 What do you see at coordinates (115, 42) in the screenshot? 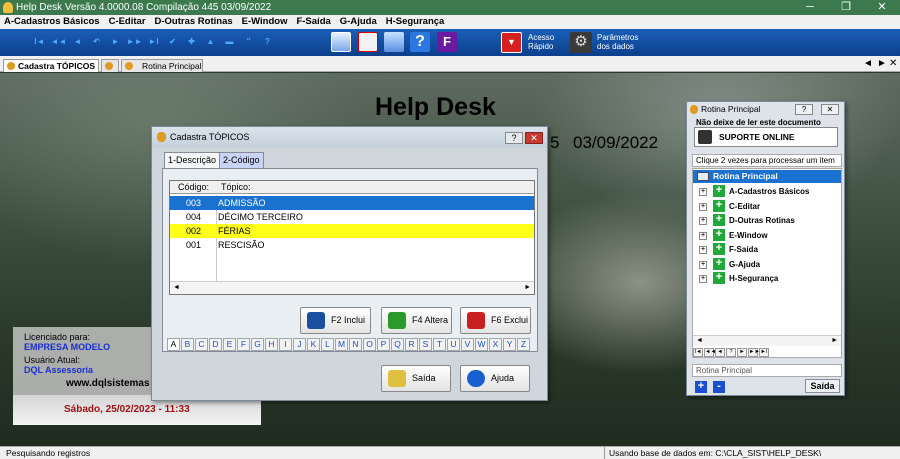
I see `next-record-button: ►` at bounding box center [115, 42].